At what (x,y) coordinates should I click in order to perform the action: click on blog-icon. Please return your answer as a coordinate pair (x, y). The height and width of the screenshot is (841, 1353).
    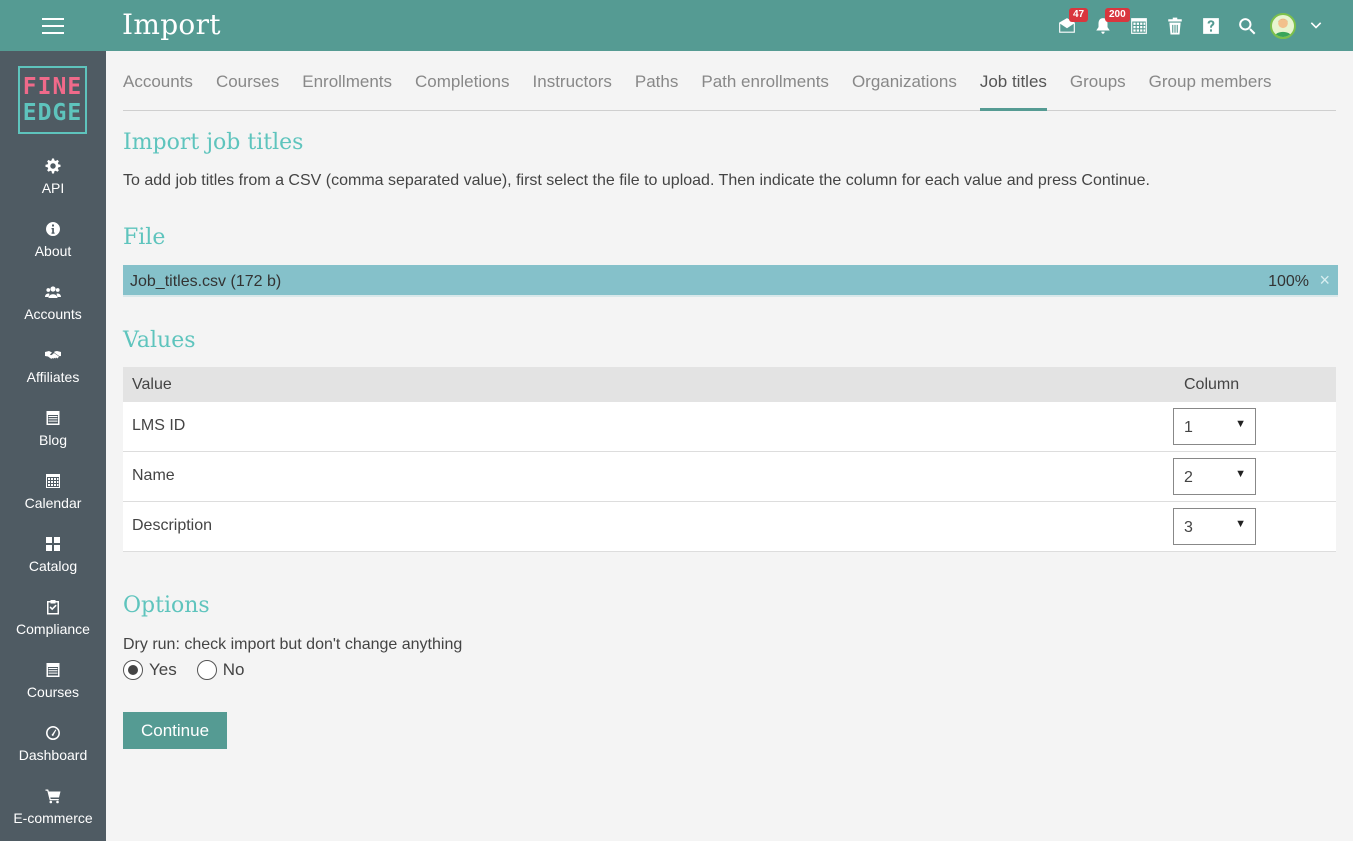
    Looking at the image, I should click on (53, 418).